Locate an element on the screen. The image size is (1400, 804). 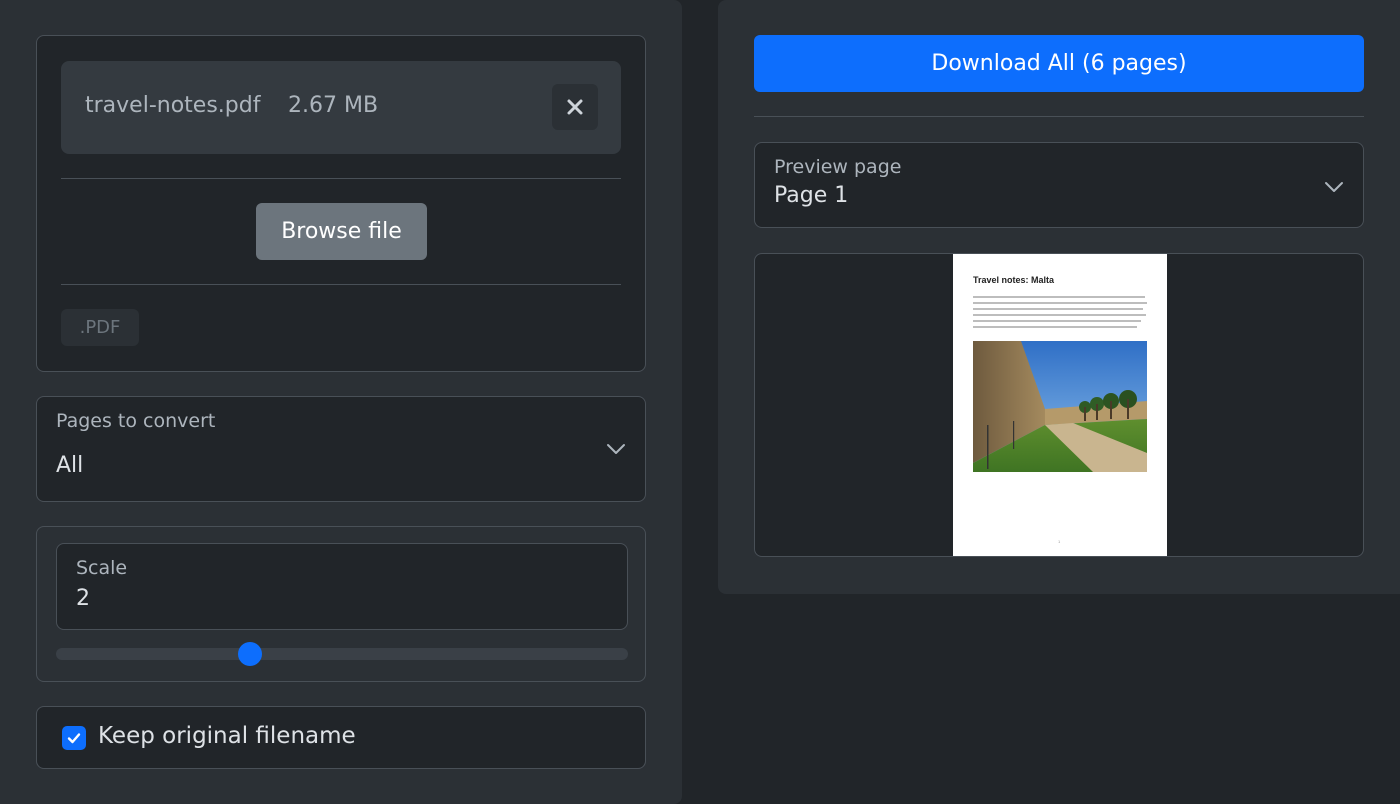
pdf-page-title: Travel notes: Malta is located at coordinates (1014, 280).